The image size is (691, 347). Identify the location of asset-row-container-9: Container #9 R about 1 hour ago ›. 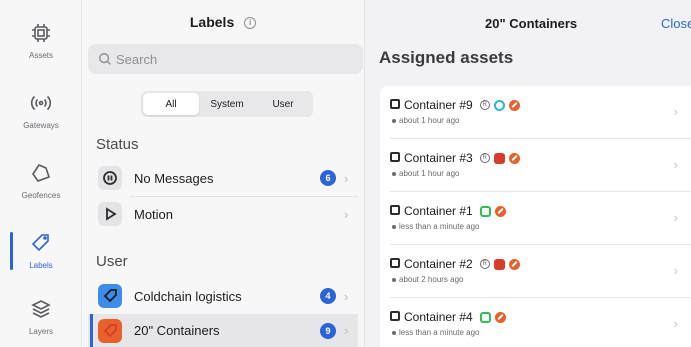
(535, 112).